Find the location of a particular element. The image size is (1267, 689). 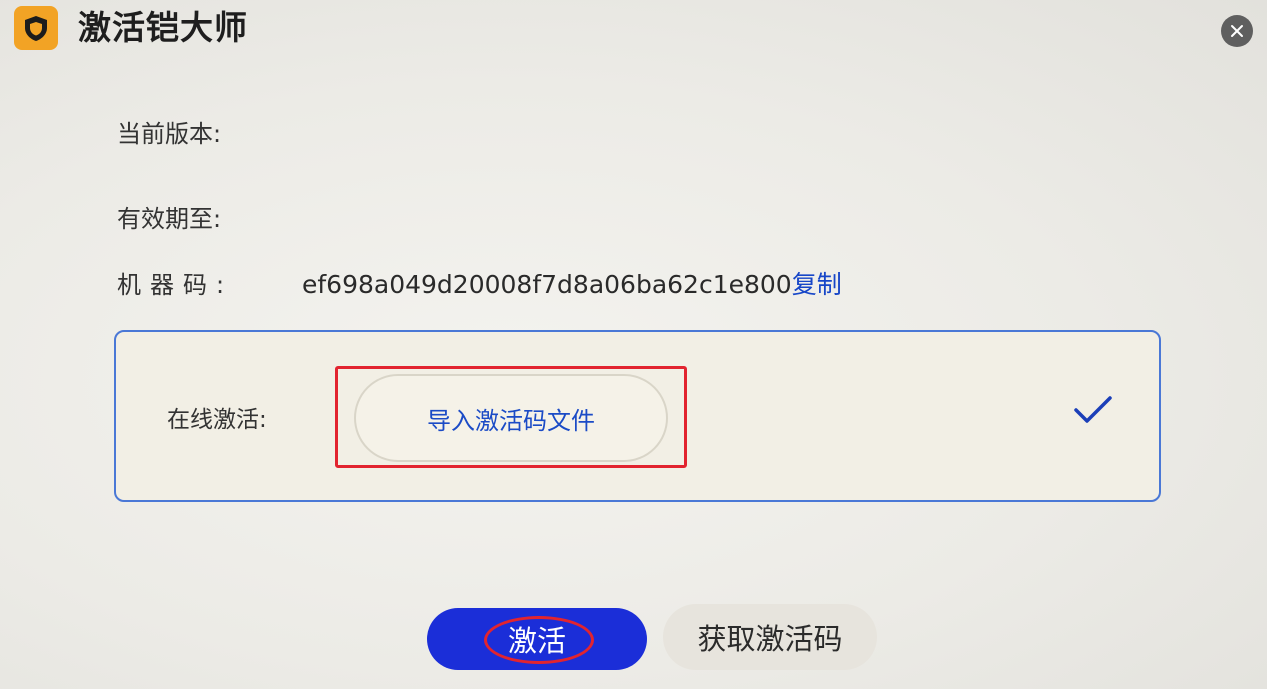

close-button is located at coordinates (1237, 31).